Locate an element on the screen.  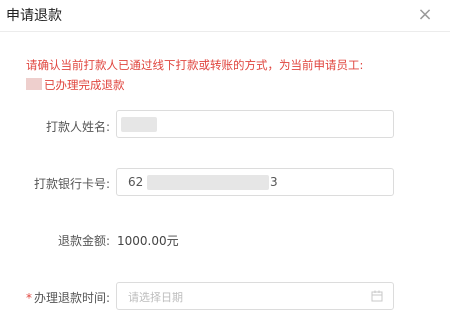
payer-card-prefix: 62 is located at coordinates (136, 182).